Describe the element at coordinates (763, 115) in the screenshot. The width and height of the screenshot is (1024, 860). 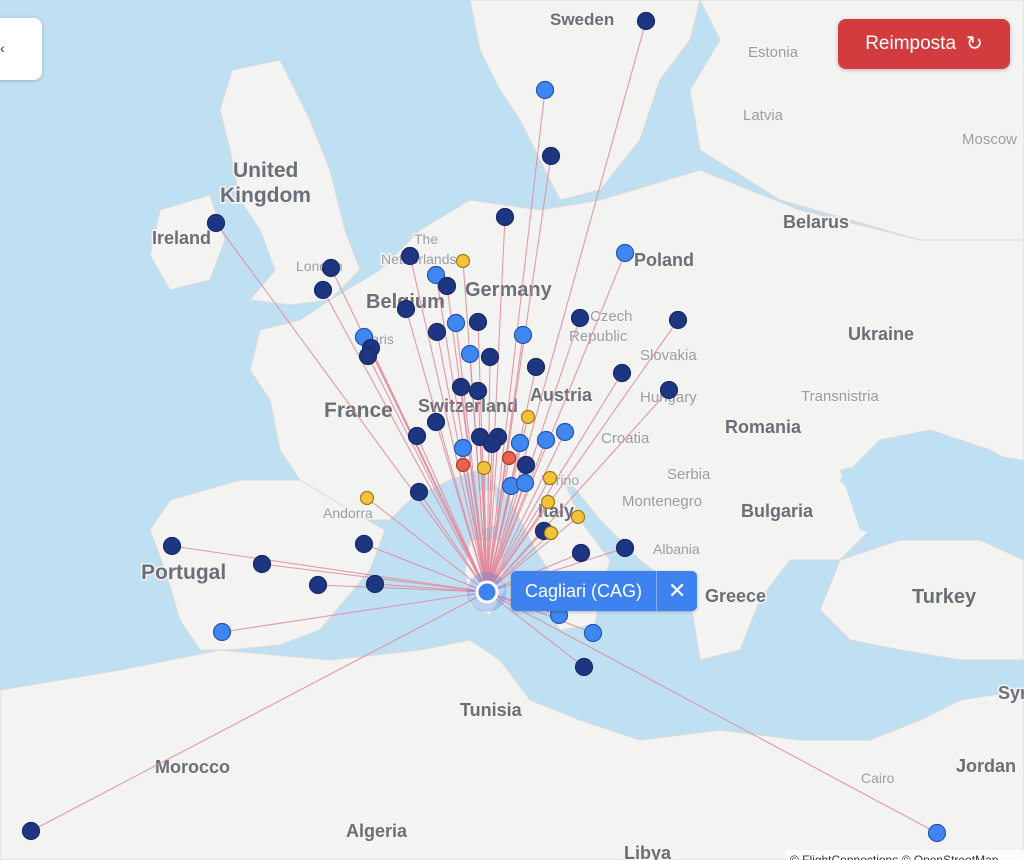
I see `country-label: Latvia` at that location.